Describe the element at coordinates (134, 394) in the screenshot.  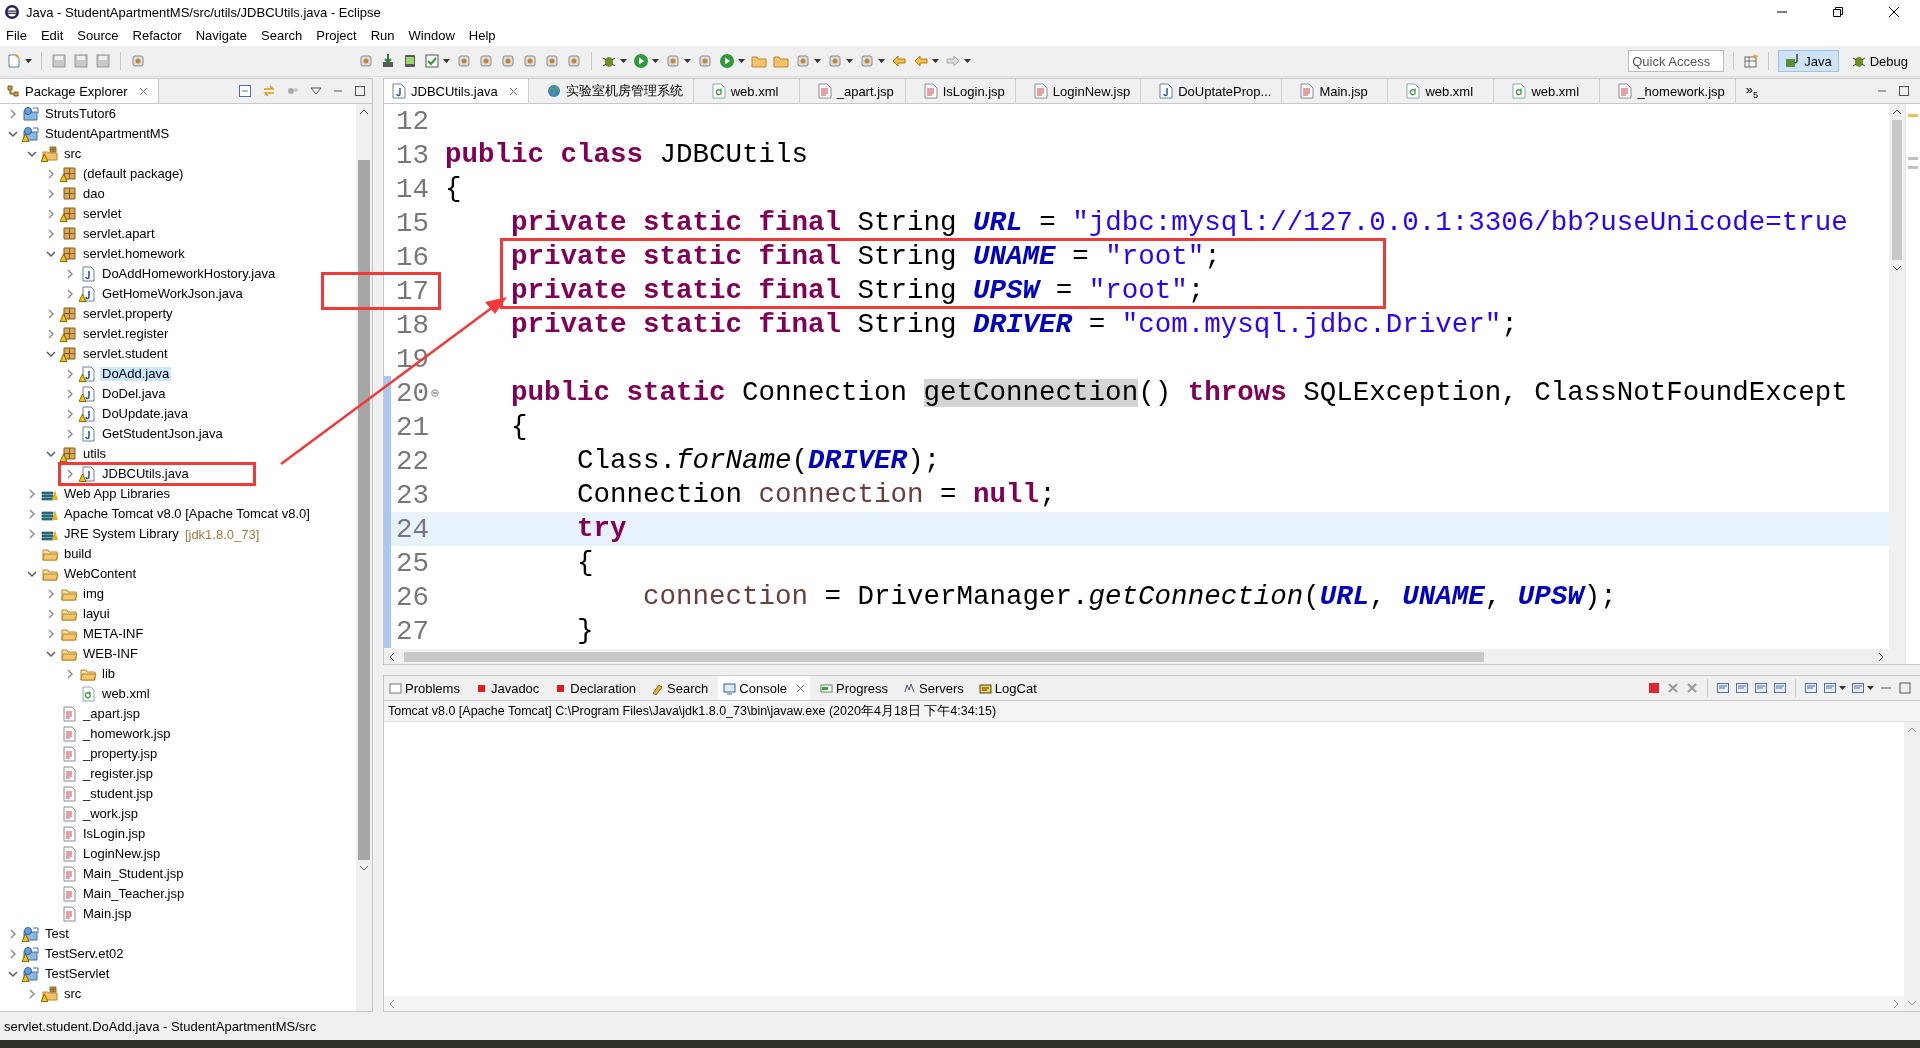
I see `tree-item: DoDel.java` at that location.